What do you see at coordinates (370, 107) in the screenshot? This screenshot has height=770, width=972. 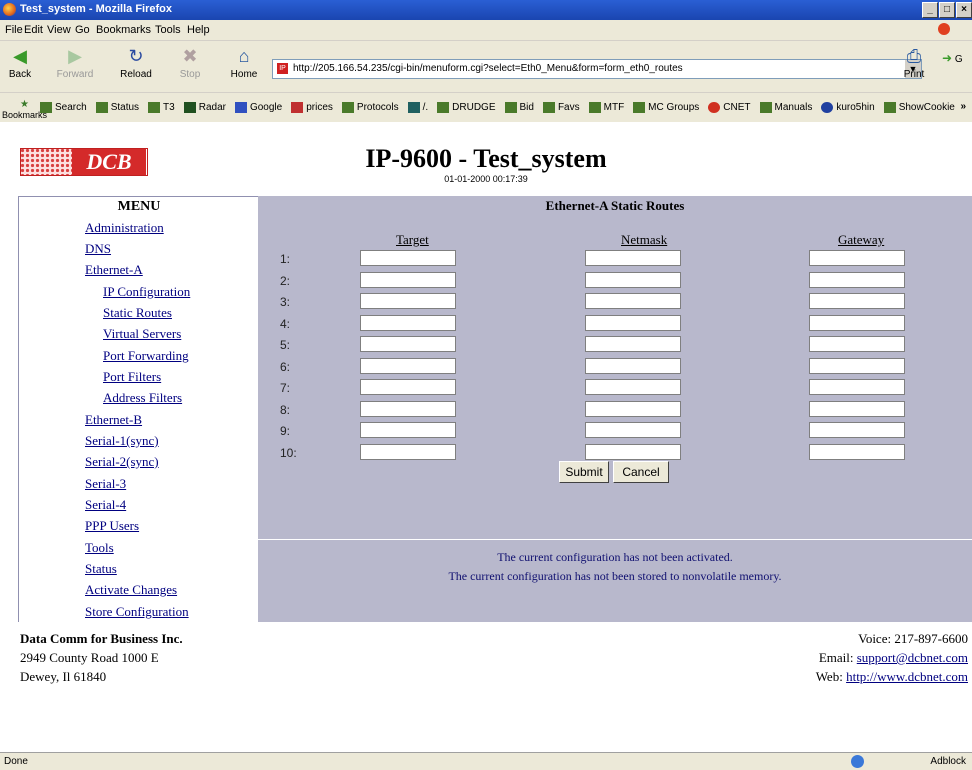 I see `bookmark-protocols: Protocols` at bounding box center [370, 107].